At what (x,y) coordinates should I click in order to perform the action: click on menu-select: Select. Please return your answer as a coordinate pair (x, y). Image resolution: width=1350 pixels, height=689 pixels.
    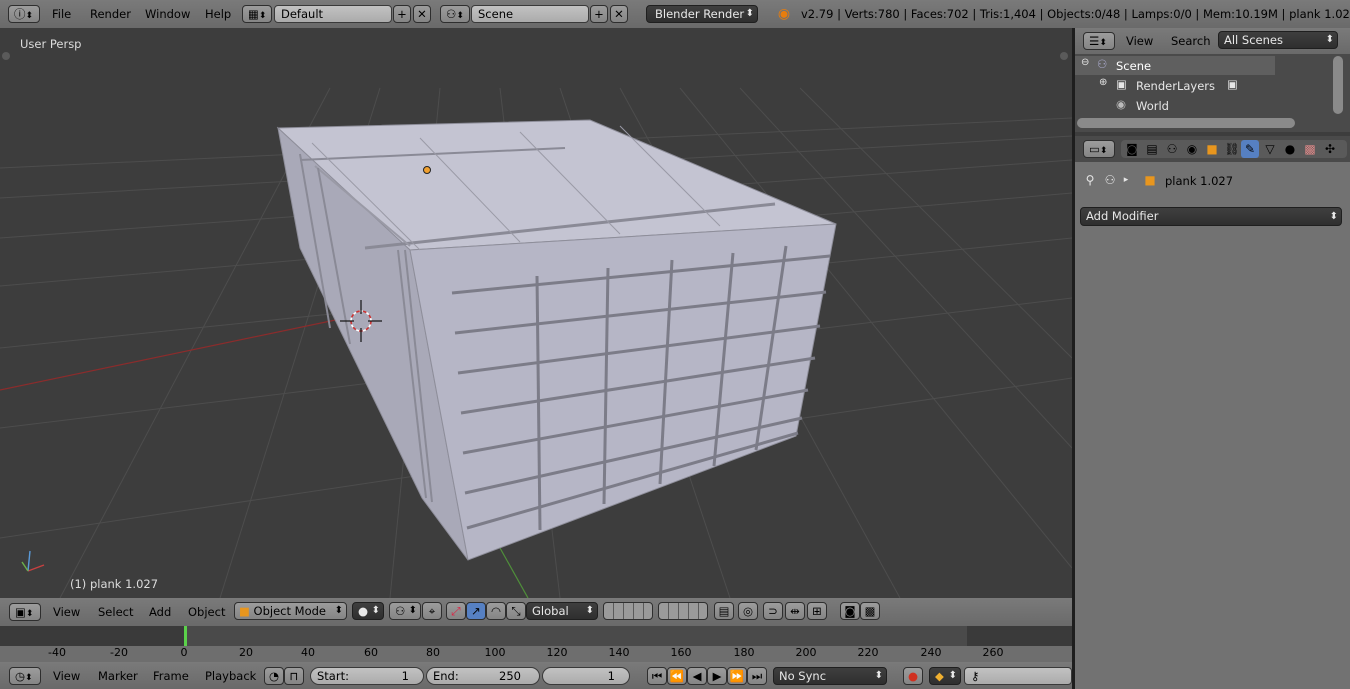
    Looking at the image, I should click on (115, 612).